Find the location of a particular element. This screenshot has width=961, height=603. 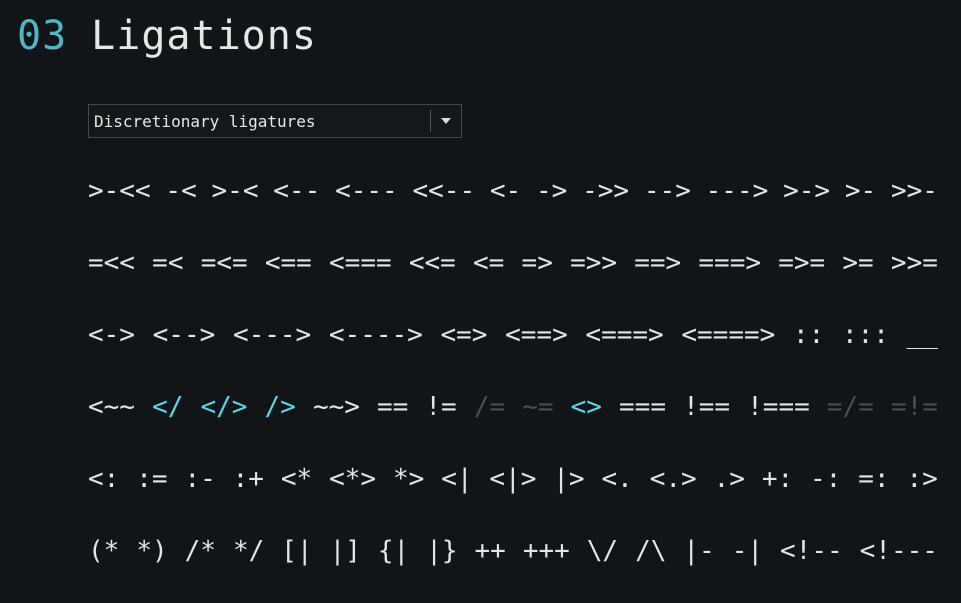

section-heading: 03 Ligations is located at coordinates (167, 36).